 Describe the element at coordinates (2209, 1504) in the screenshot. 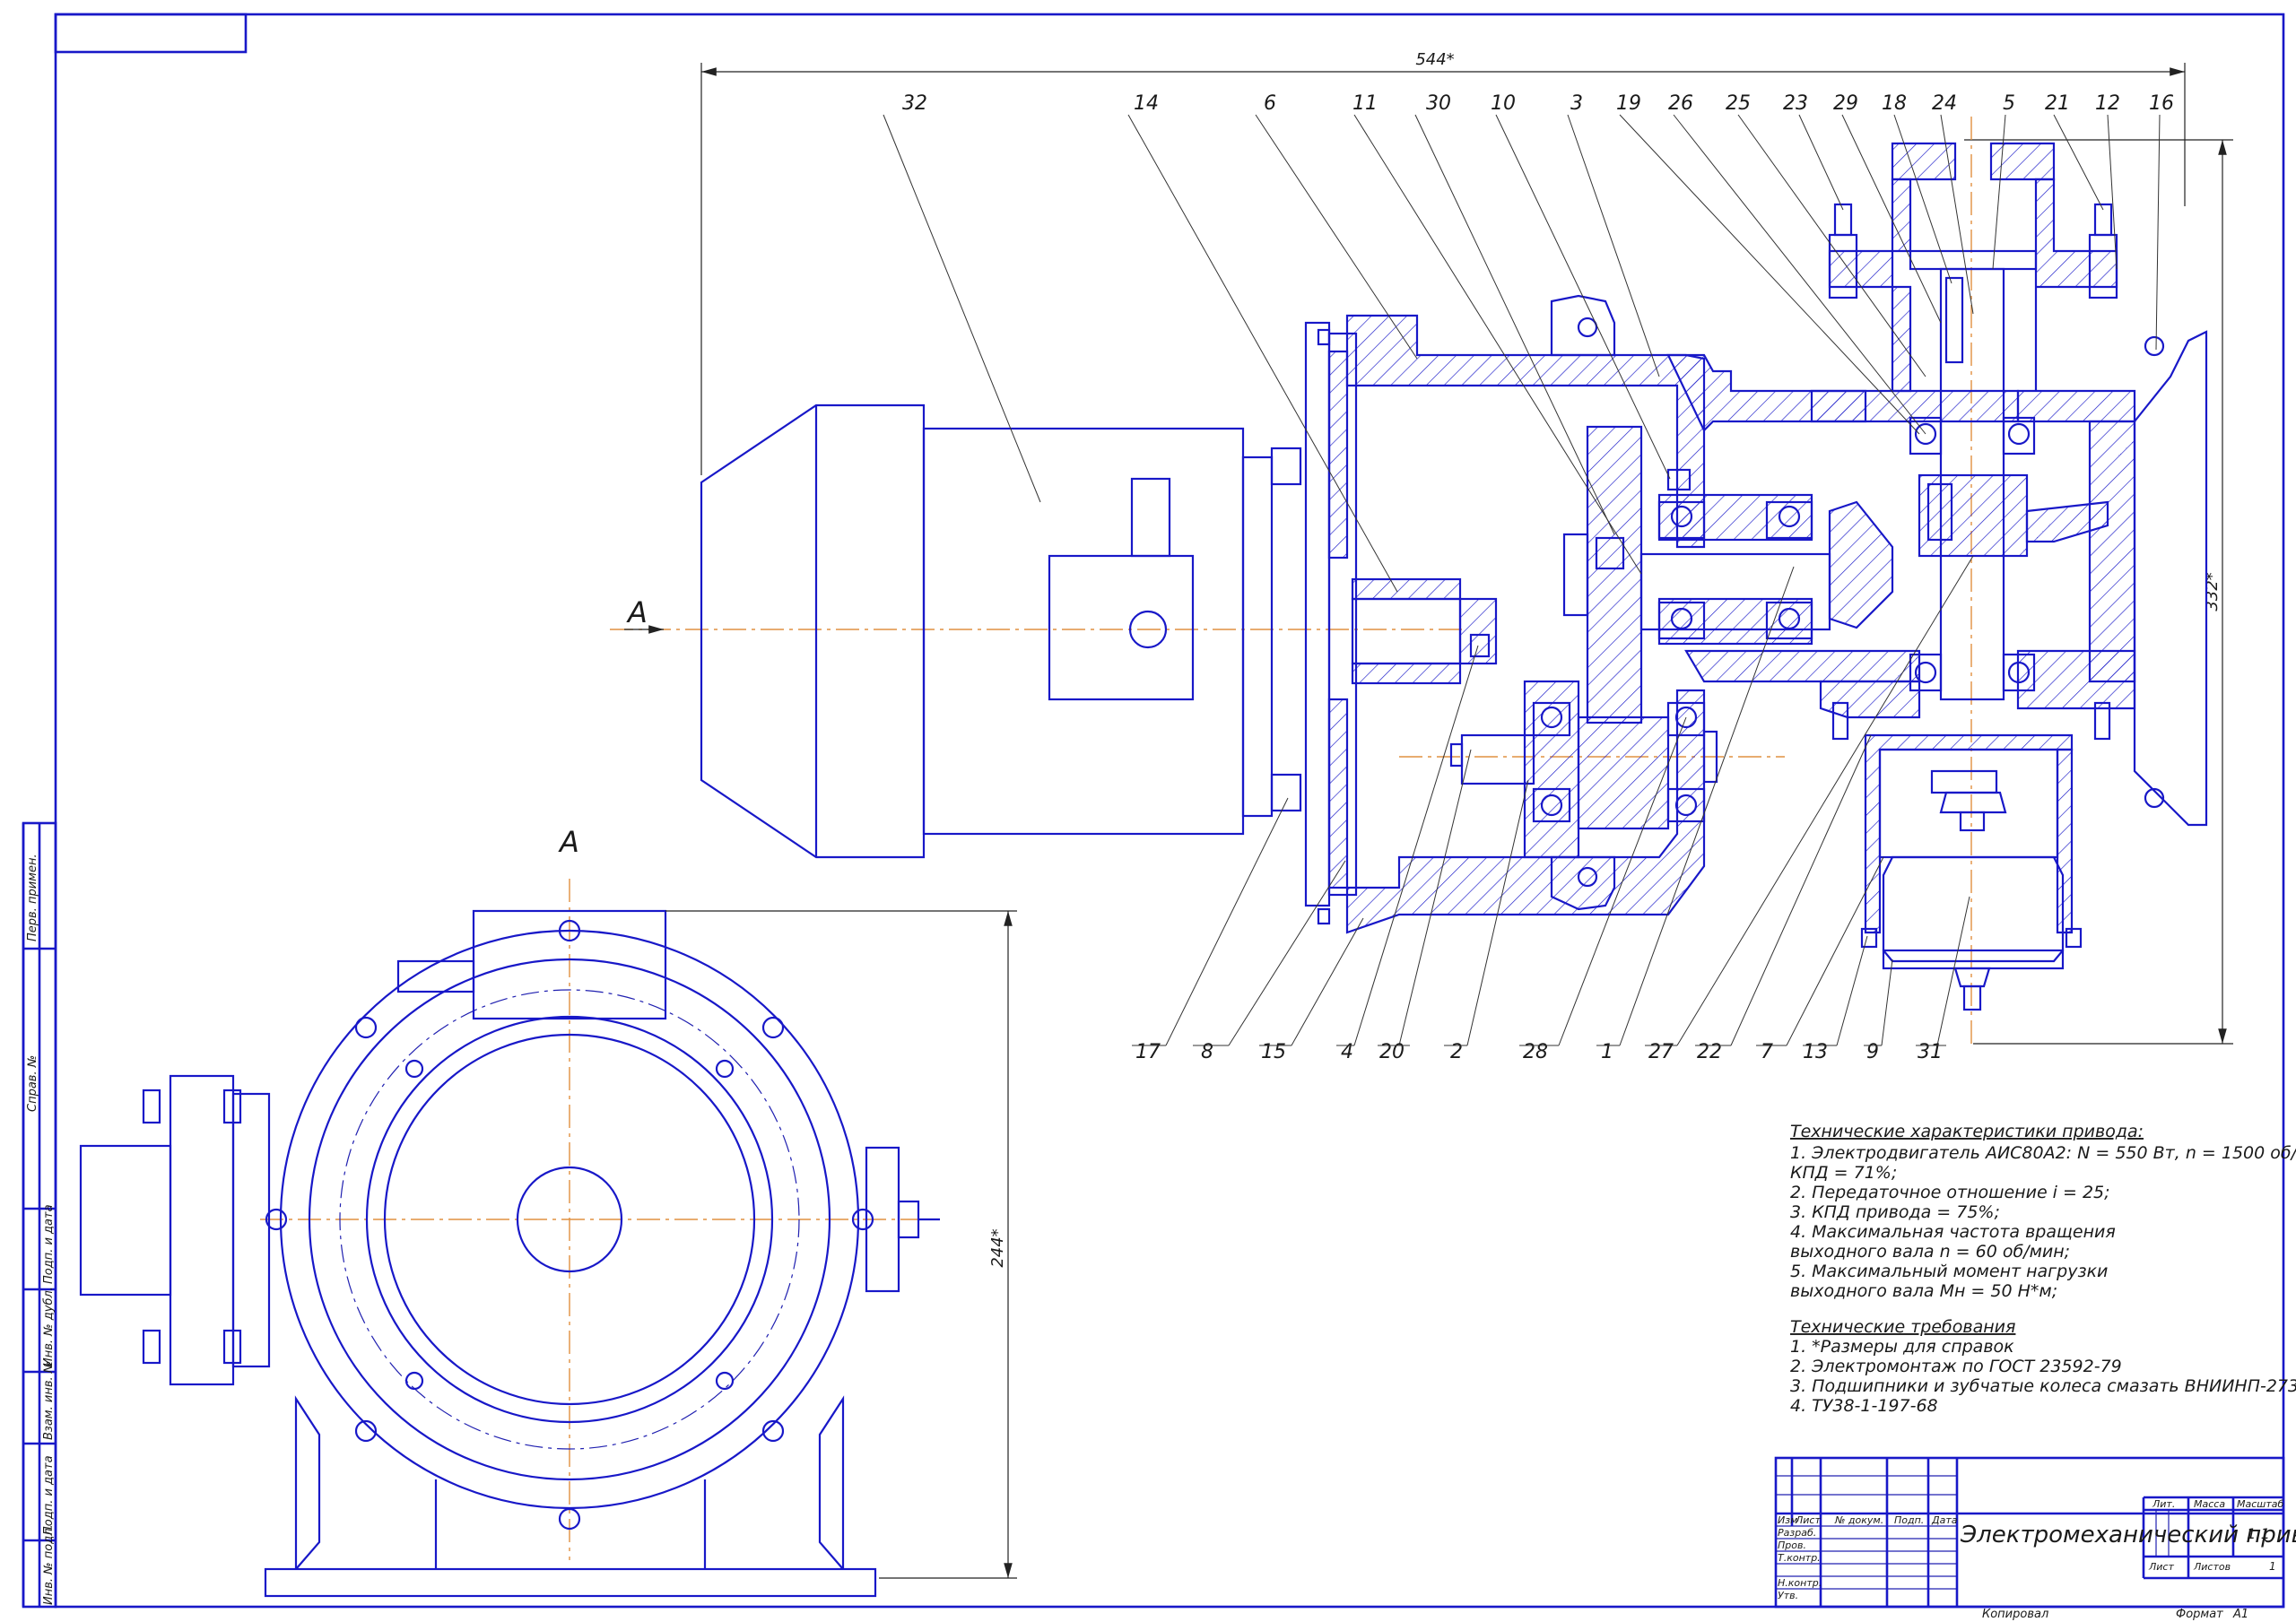

I see `tb-massa: Масса` at that location.